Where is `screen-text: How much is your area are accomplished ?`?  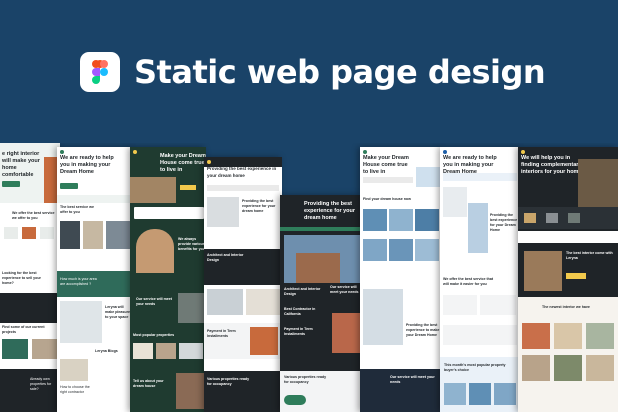 screen-text: How much is your area are accomplished ? is located at coordinates (78, 281).